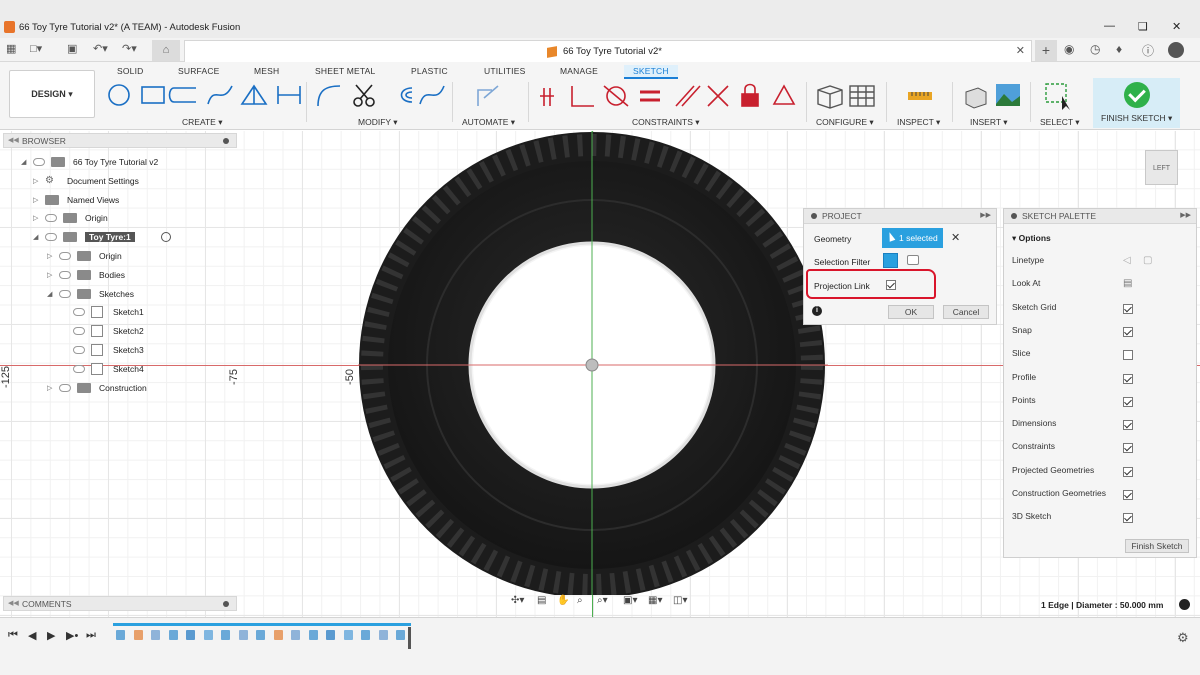 This screenshot has height=675, width=1200. What do you see at coordinates (378, 122) in the screenshot?
I see `group-modify: MODIFY ▾` at bounding box center [378, 122].